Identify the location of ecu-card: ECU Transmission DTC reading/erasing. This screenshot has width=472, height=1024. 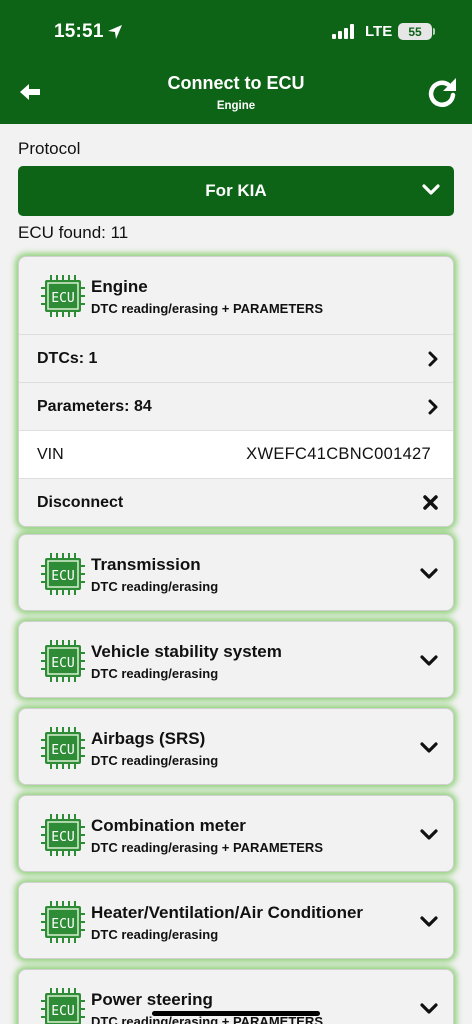
(236, 572).